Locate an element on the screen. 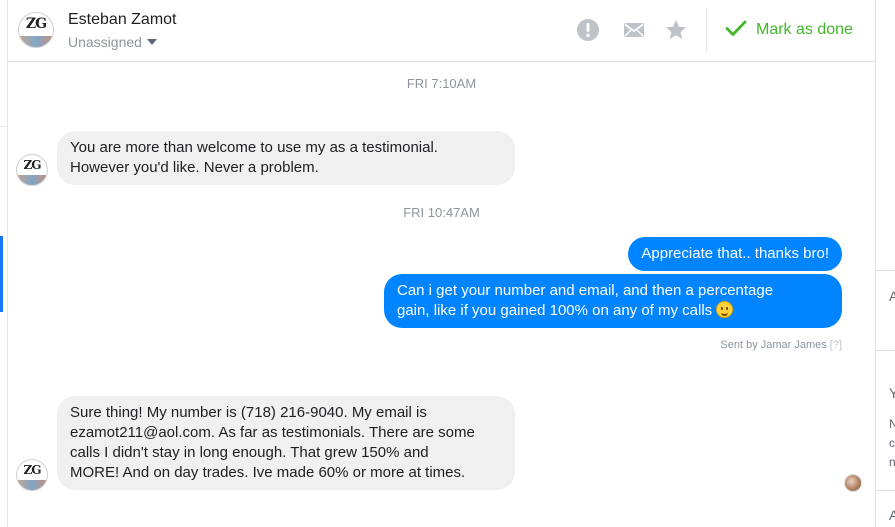 The image size is (895, 527). smiley-emoji-icon is located at coordinates (725, 309).